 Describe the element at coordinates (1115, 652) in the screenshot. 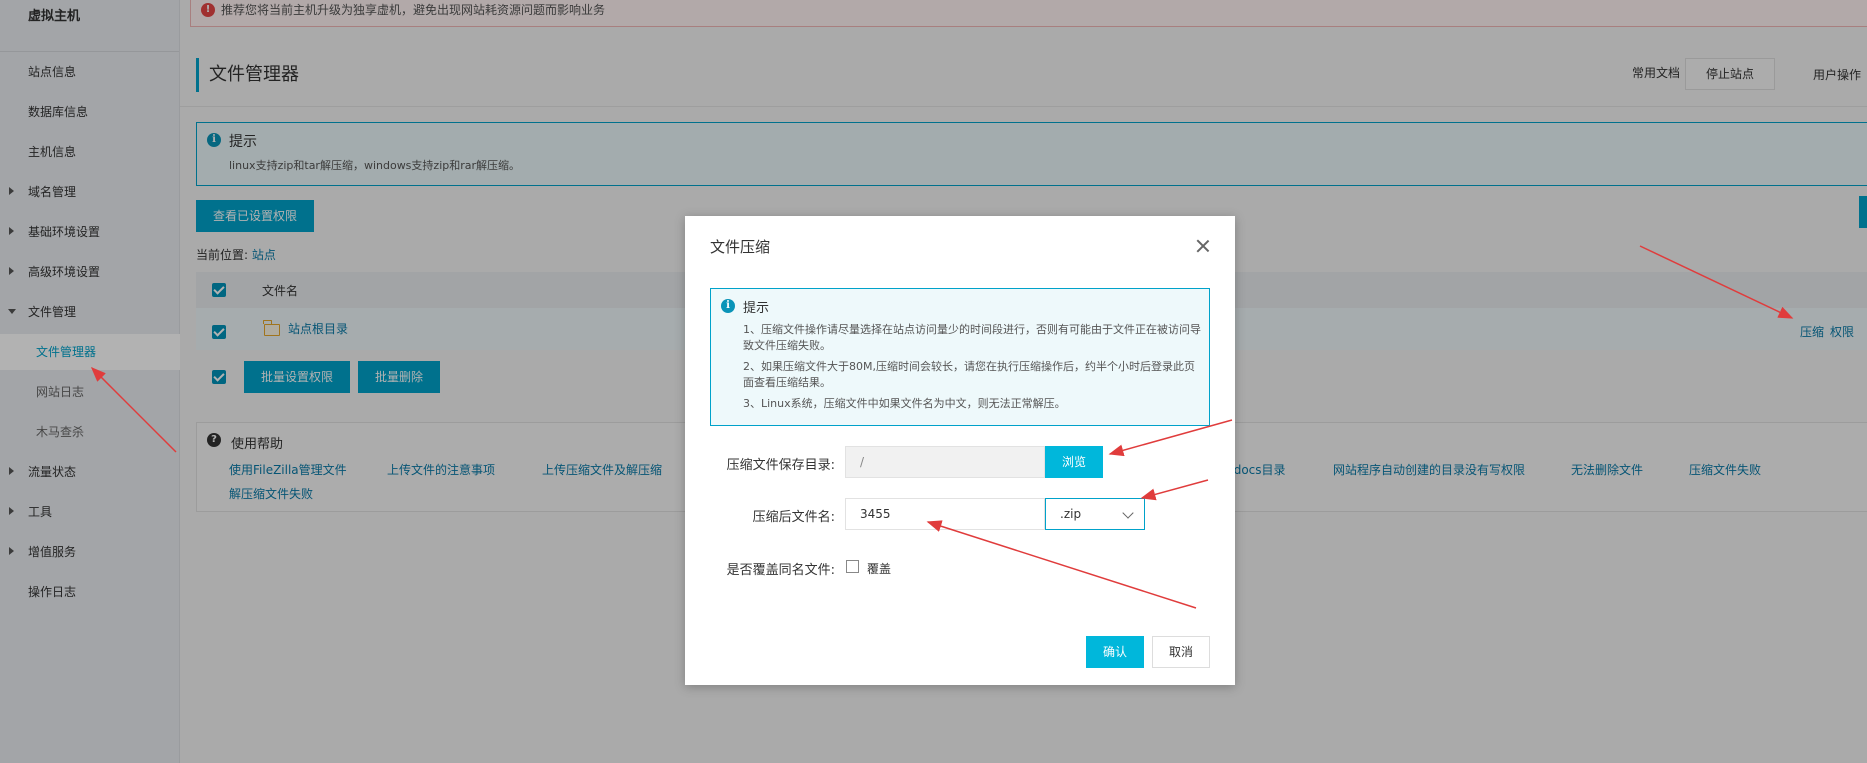

I see `confirm-button: 确认` at that location.